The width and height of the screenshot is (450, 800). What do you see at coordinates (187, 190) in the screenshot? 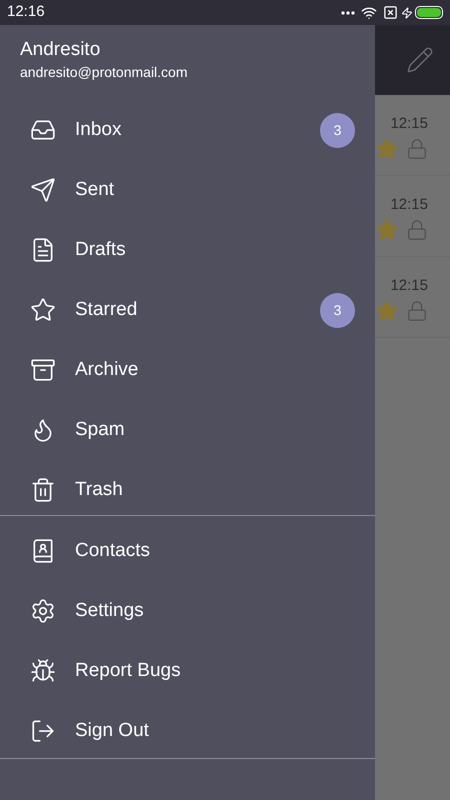
I see `menu-item: Sent` at bounding box center [187, 190].